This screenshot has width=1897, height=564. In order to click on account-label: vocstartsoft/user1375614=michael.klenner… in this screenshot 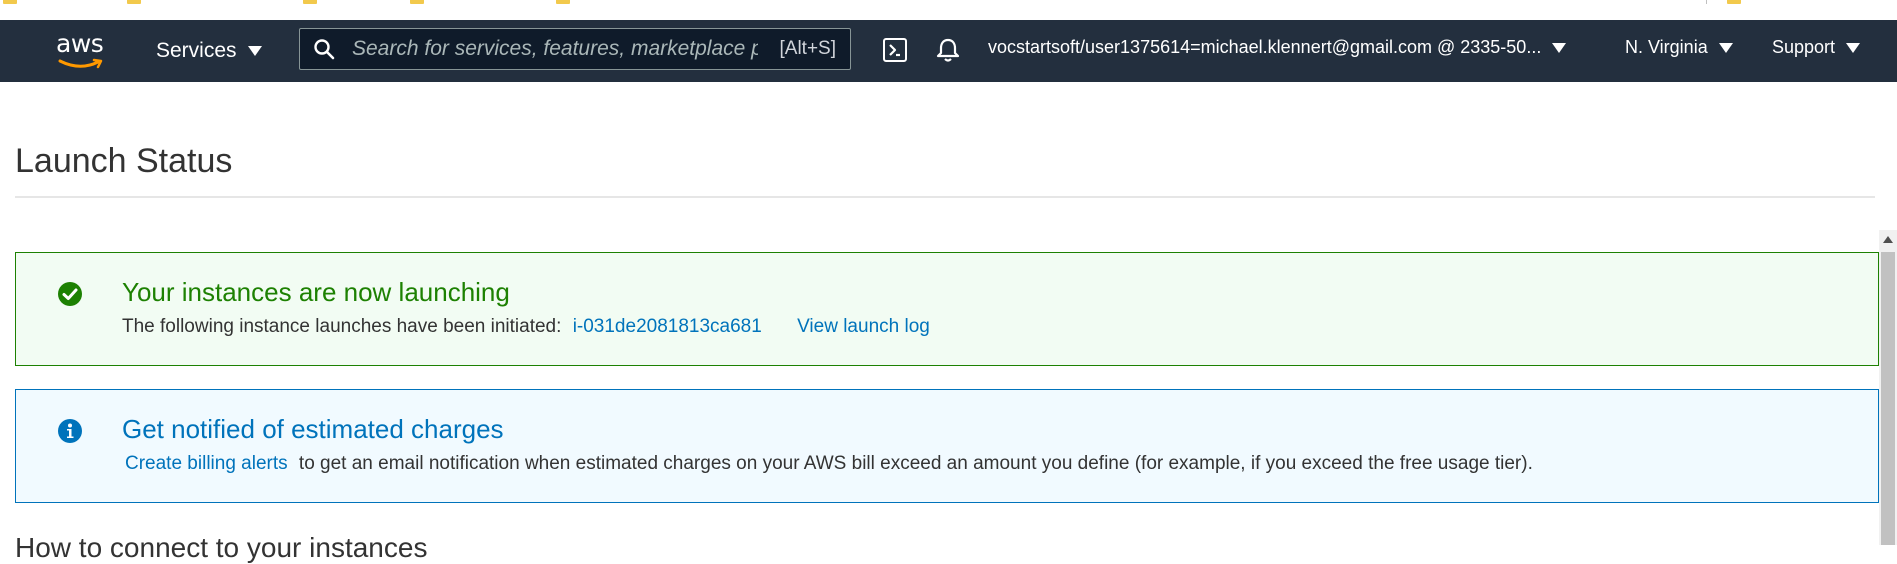, I will do `click(1265, 47)`.